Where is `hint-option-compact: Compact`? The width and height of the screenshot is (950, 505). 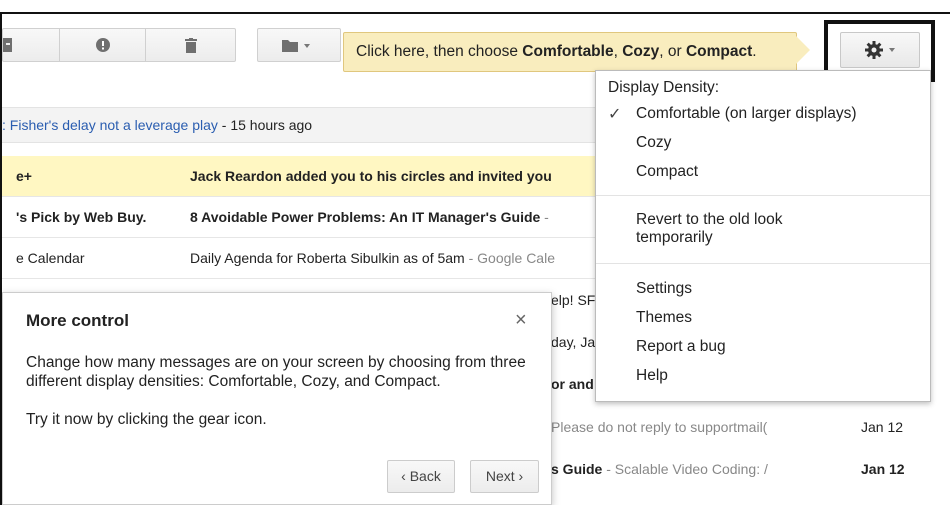
hint-option-compact: Compact is located at coordinates (719, 51).